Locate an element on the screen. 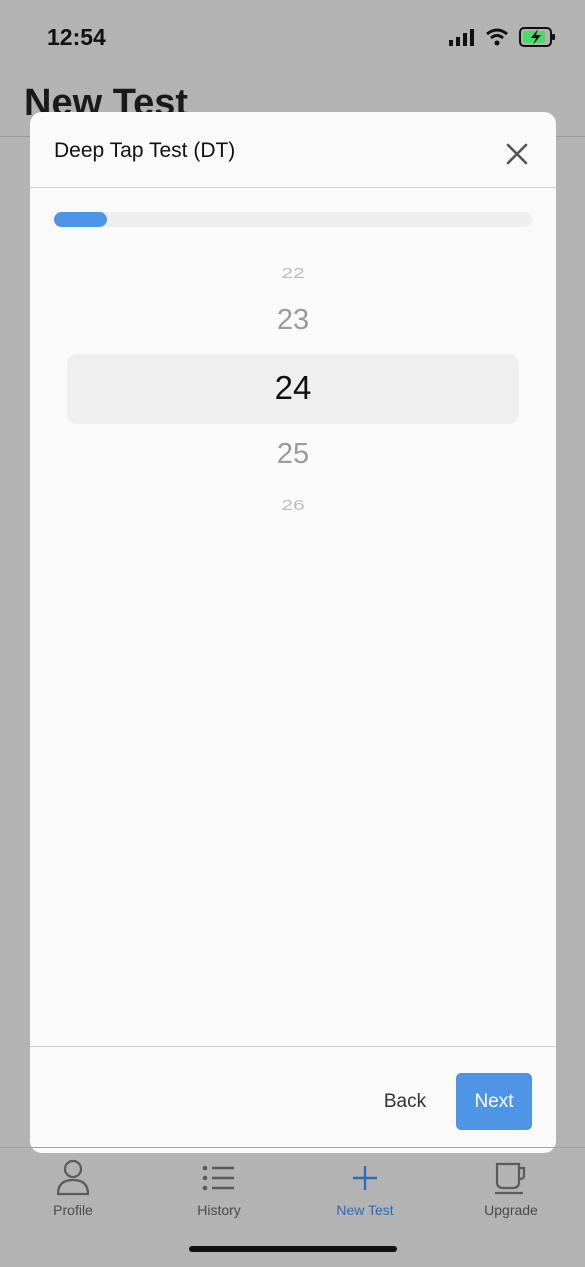 The image size is (585, 1267). battery-charging-icon is located at coordinates (537, 37).